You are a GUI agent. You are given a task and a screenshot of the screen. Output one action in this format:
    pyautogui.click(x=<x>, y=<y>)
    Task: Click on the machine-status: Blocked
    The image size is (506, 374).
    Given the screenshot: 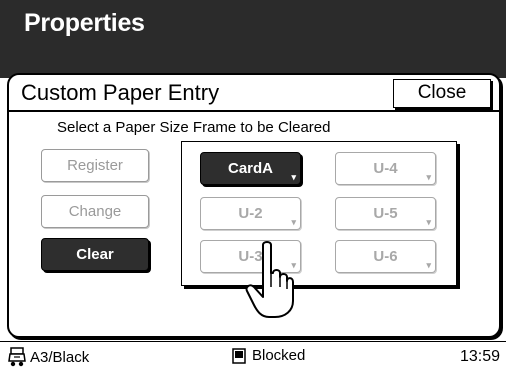 What is the action you would take?
    pyautogui.click(x=268, y=355)
    